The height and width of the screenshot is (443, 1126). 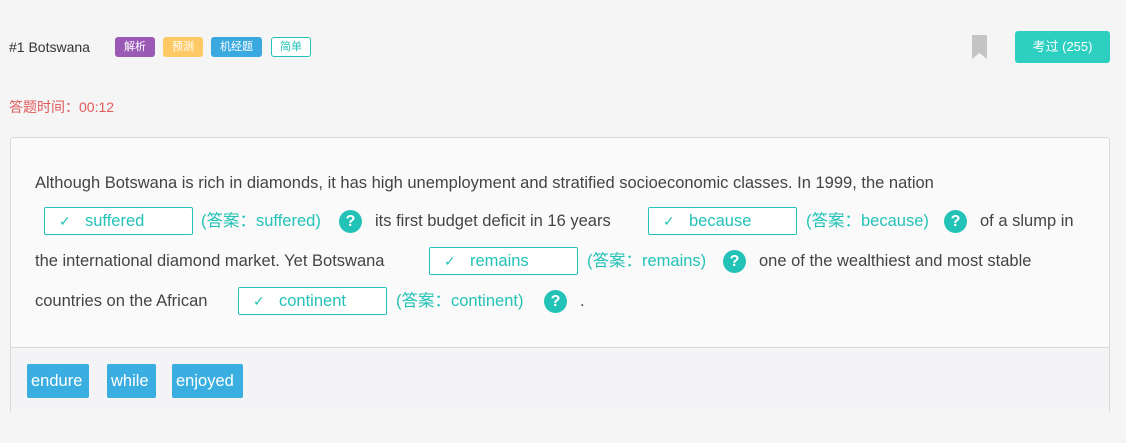 What do you see at coordinates (115, 221) in the screenshot?
I see `blank-value: suffered` at bounding box center [115, 221].